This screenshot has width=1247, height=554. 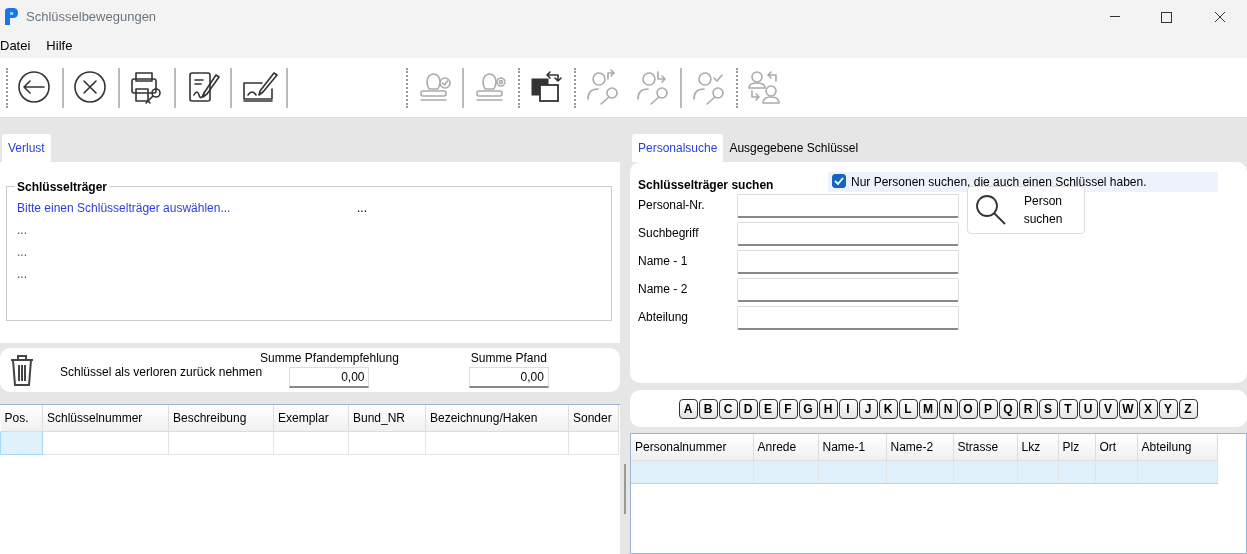 I want to click on column-header: Pos., so click(x=21, y=418).